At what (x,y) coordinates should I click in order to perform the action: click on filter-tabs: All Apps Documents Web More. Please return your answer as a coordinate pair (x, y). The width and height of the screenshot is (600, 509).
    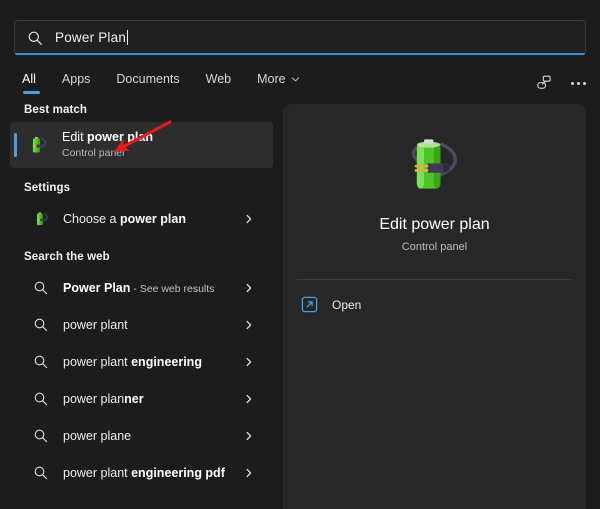
    Looking at the image, I should click on (161, 83).